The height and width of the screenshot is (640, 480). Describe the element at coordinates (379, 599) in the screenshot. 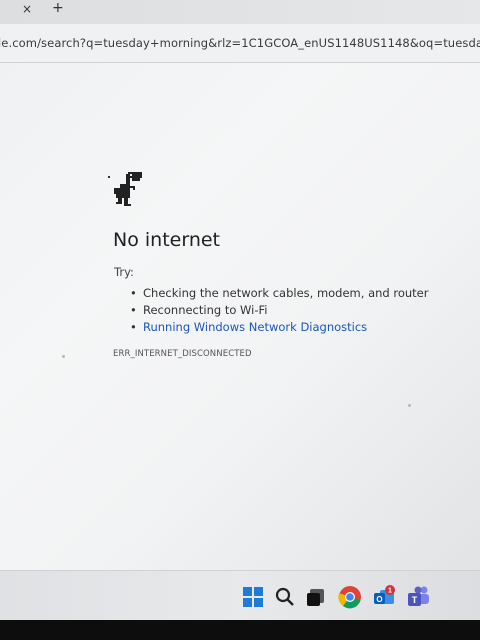

I see `svg-text: O` at that location.